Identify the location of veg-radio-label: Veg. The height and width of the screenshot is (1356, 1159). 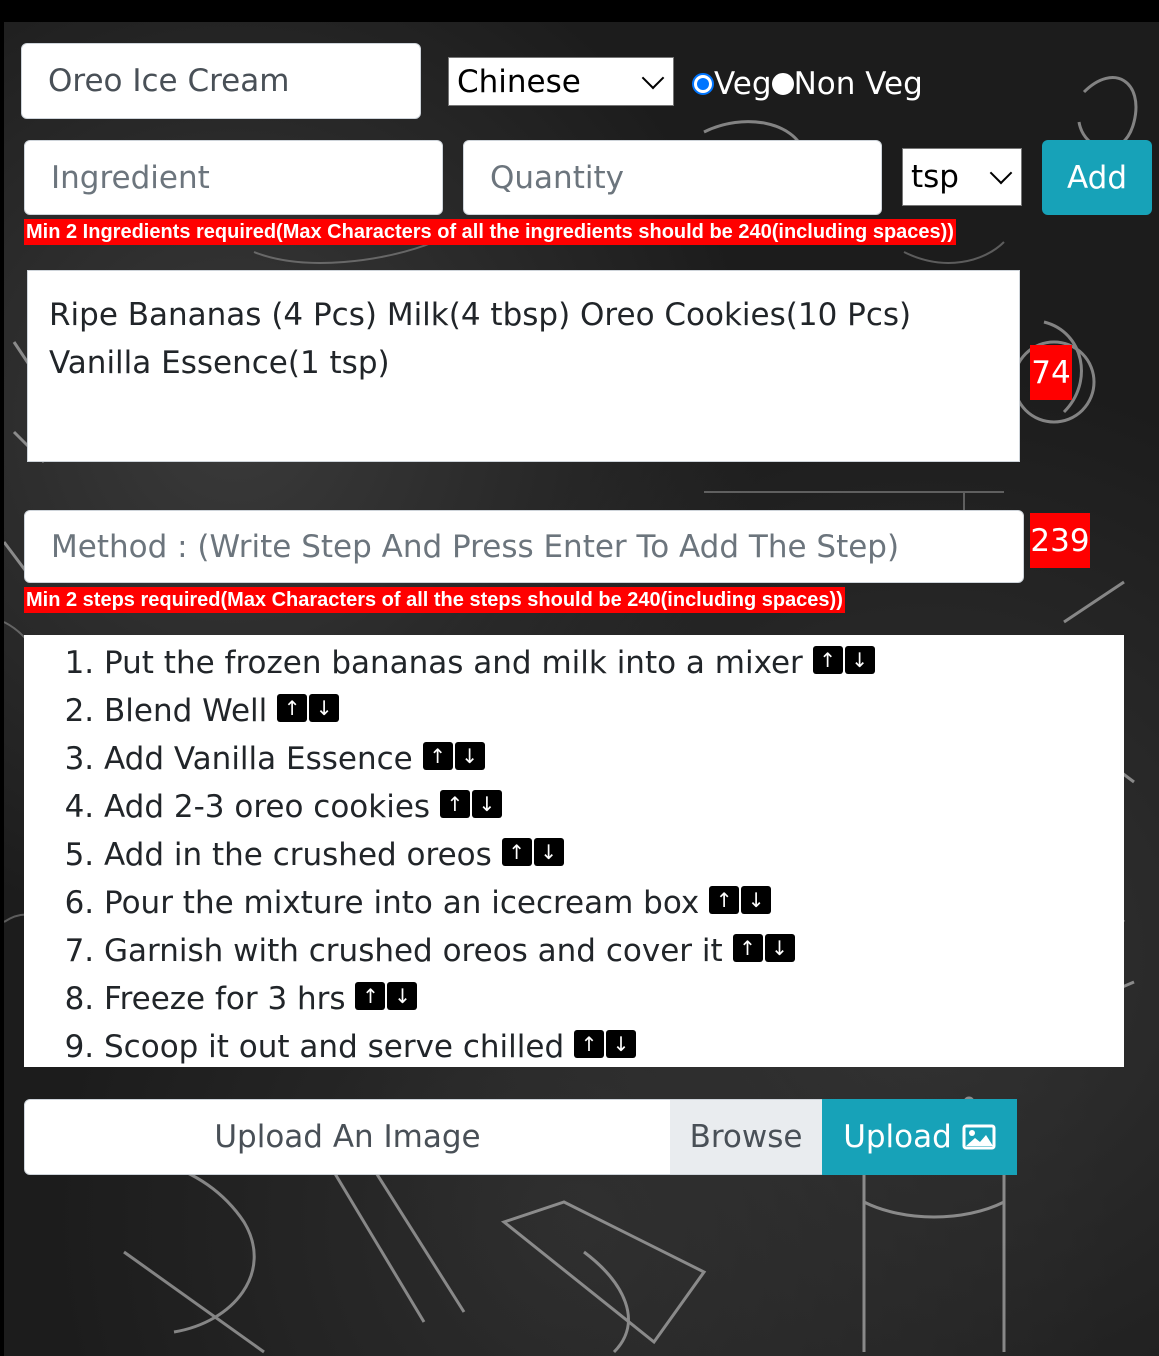
(743, 84).